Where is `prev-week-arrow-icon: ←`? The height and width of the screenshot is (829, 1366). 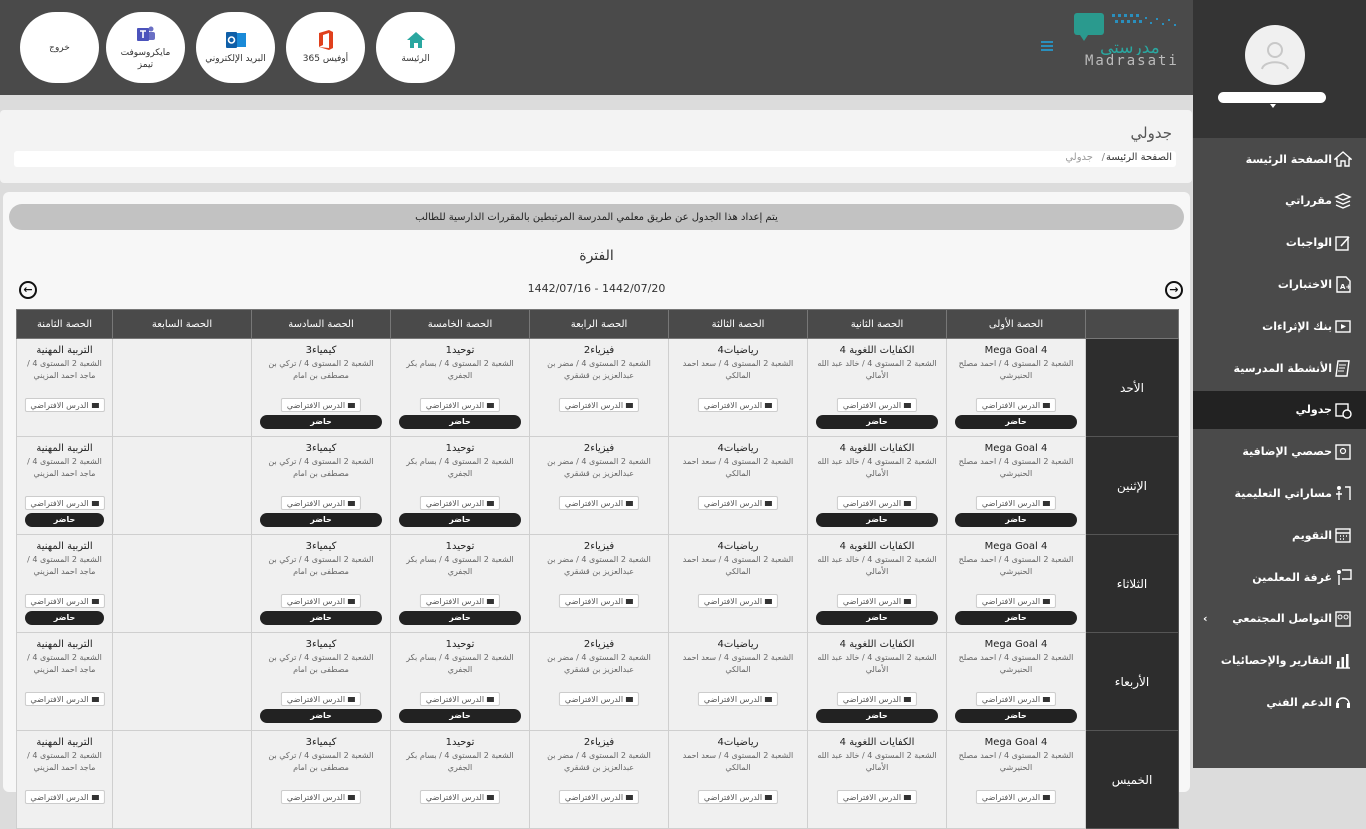 prev-week-arrow-icon: ← is located at coordinates (28, 290).